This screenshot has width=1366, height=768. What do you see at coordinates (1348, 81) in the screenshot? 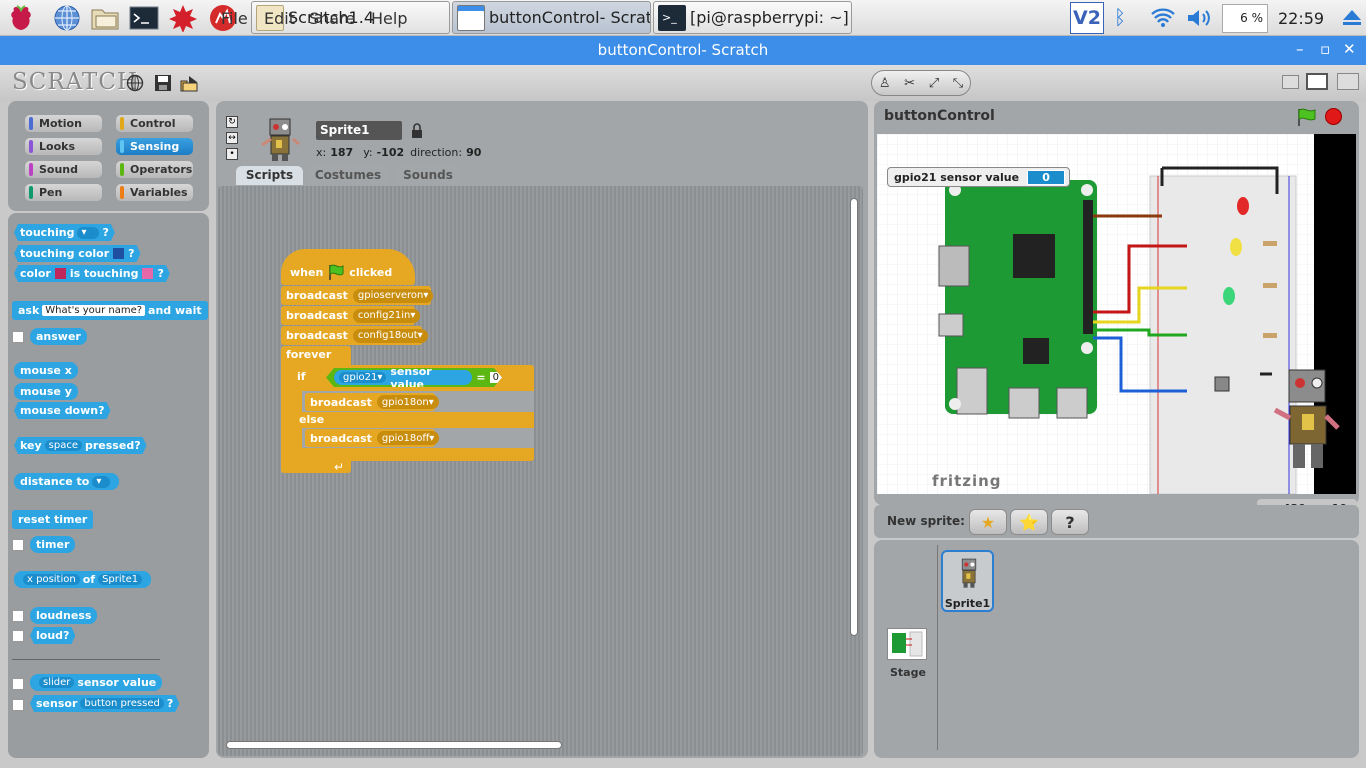
I see `presentation-mode-icon` at bounding box center [1348, 81].